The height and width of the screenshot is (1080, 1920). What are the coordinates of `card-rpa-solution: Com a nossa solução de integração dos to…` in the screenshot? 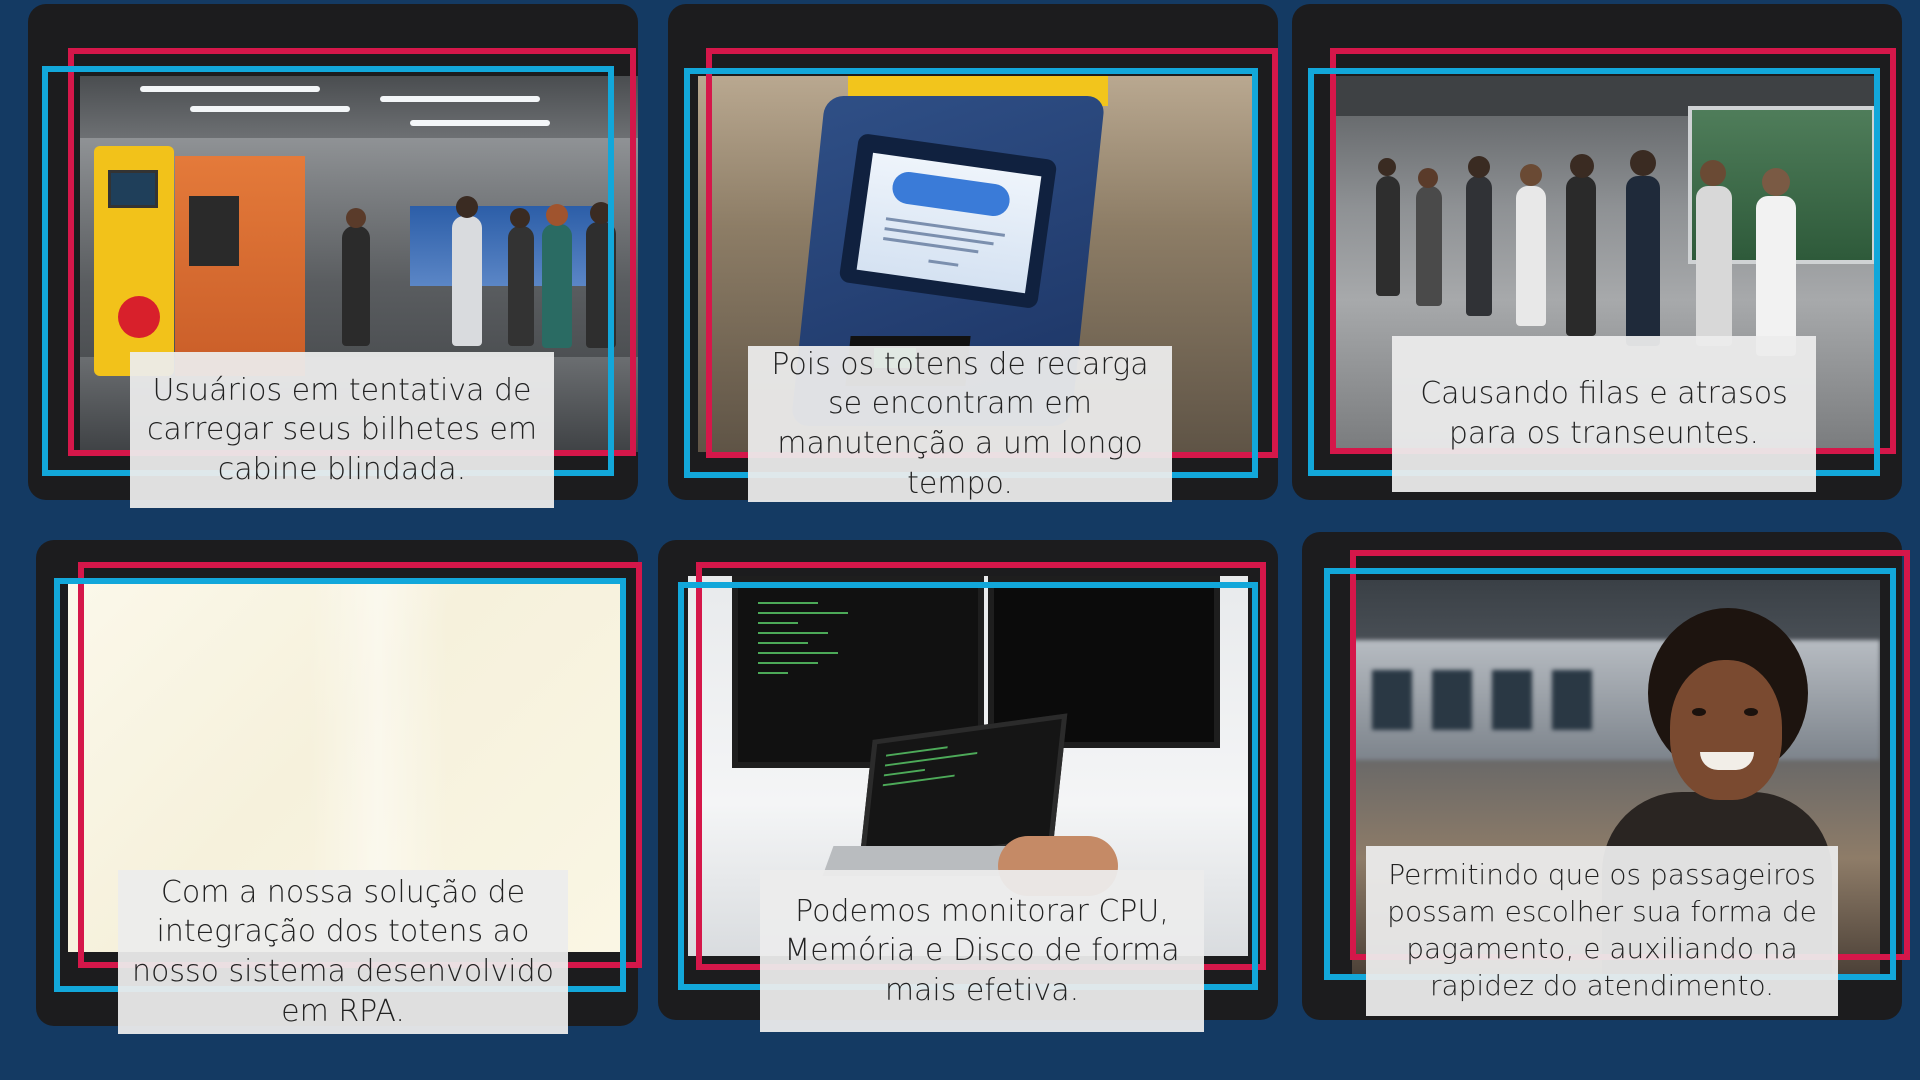 It's located at (339, 787).